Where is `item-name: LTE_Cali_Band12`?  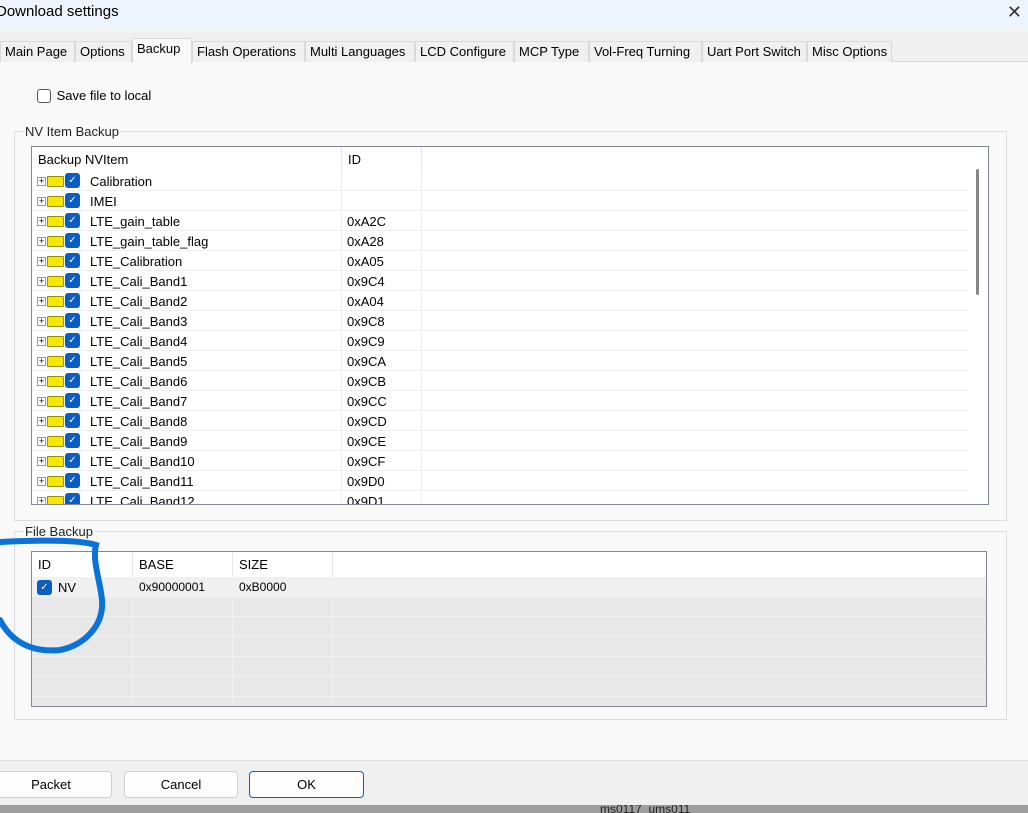
item-name: LTE_Cali_Band12 is located at coordinates (142, 499).